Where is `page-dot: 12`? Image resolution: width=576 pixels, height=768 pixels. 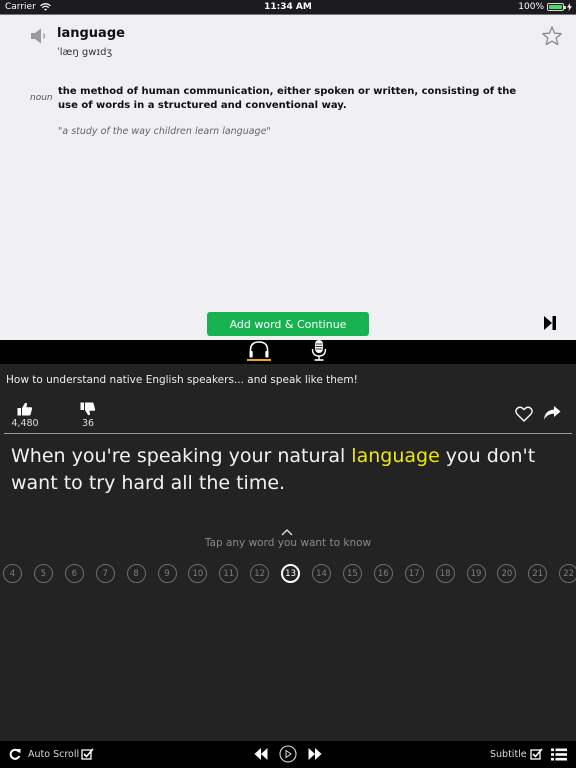 page-dot: 12 is located at coordinates (260, 573).